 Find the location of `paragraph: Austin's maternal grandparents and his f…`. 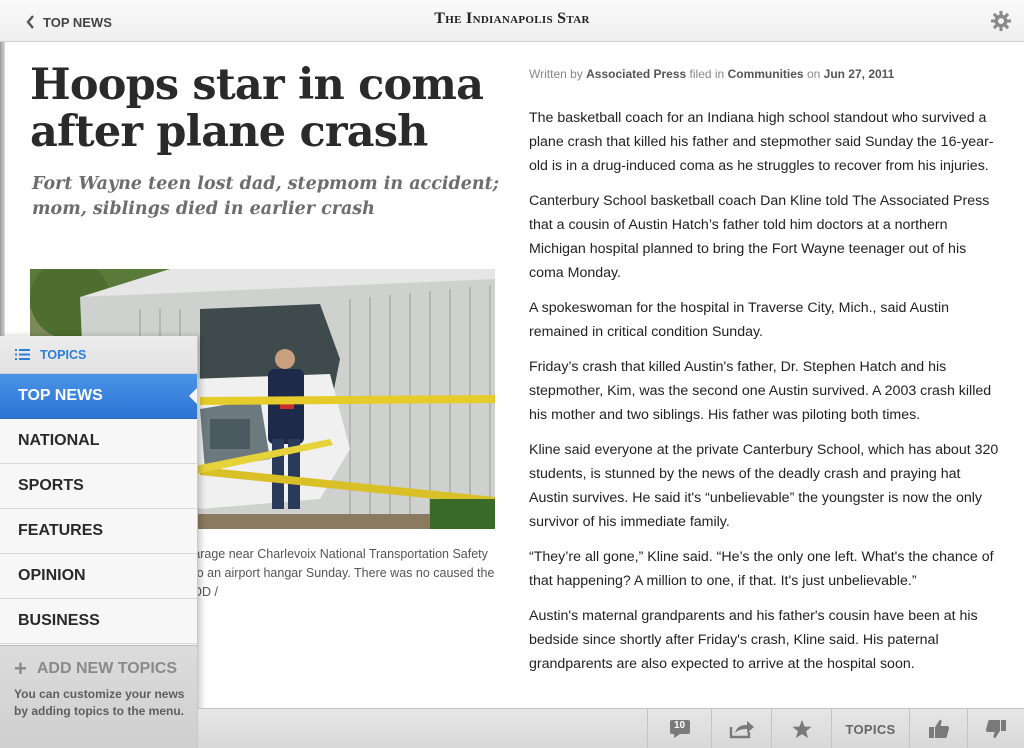

paragraph: Austin's maternal grandparents and his f… is located at coordinates (753, 640).